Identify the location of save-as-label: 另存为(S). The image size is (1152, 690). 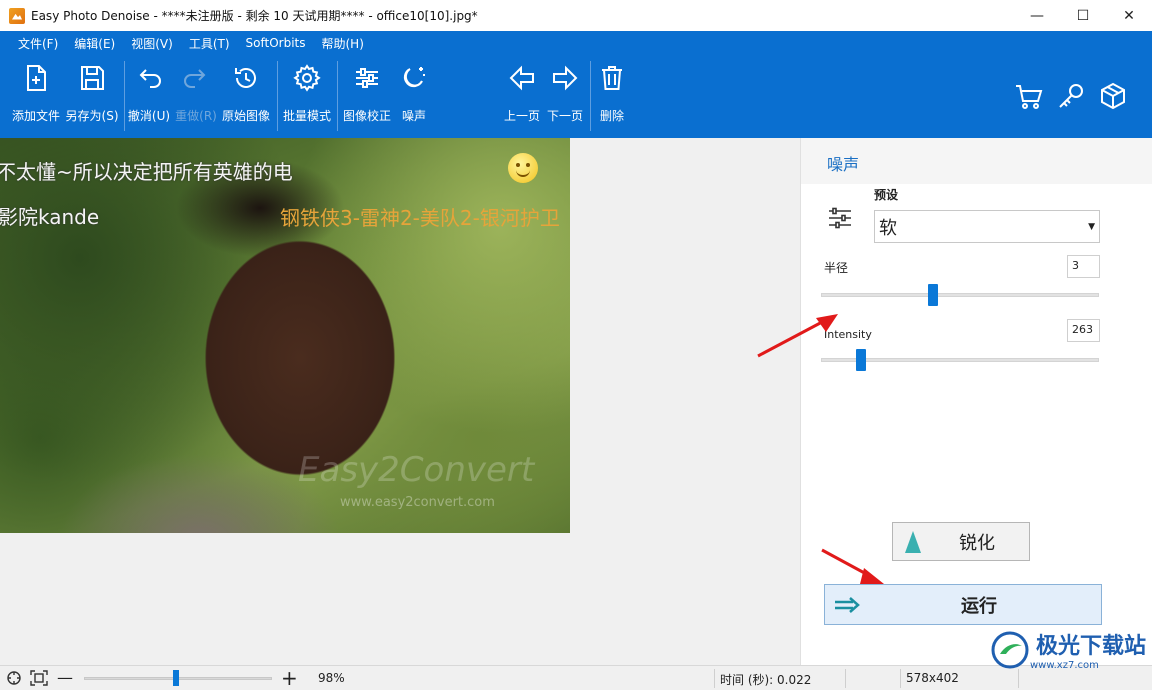
(92, 116).